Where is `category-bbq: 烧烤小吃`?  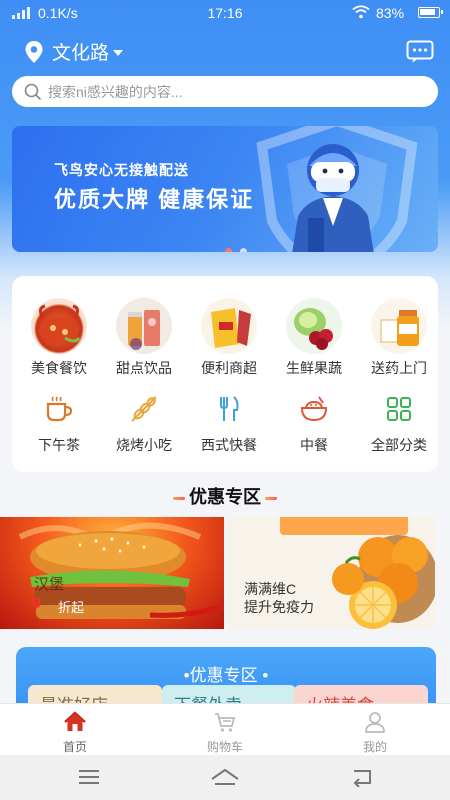 category-bbq: 烧烤小吃 is located at coordinates (144, 424).